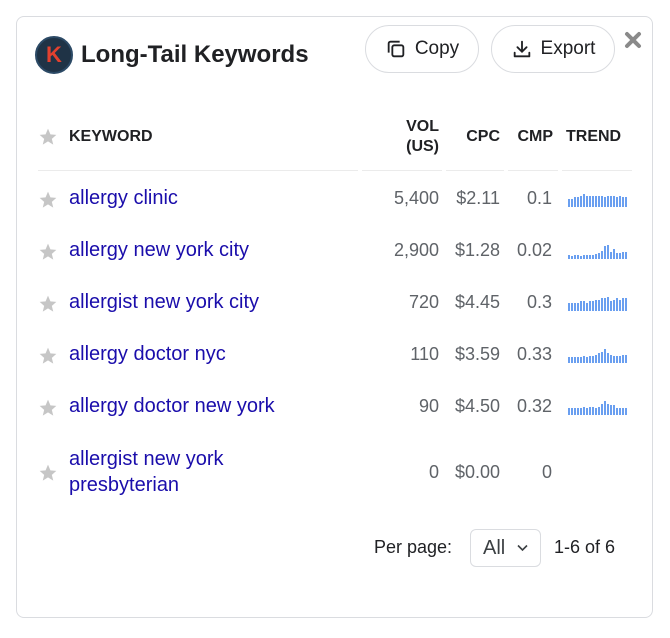 This screenshot has height=638, width=670. I want to click on select-all-star-icon, so click(48, 137).